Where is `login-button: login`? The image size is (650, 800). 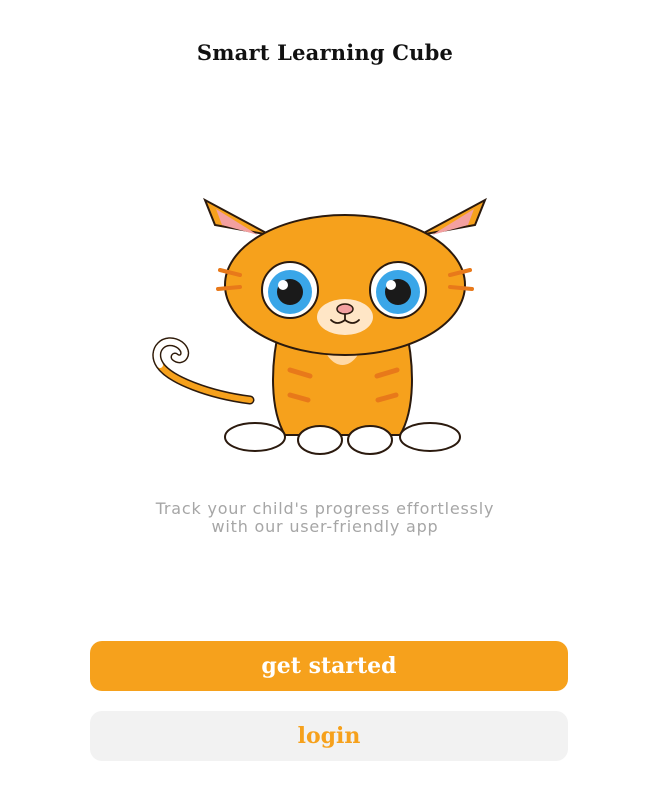
login-button: login is located at coordinates (329, 736).